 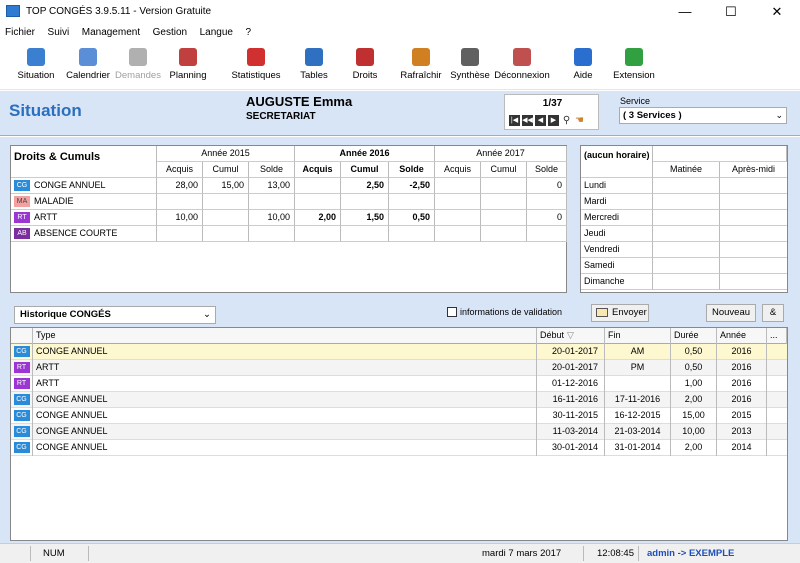 I want to click on toolbar-button-deconnexion: Déconnexion, so click(x=522, y=67).